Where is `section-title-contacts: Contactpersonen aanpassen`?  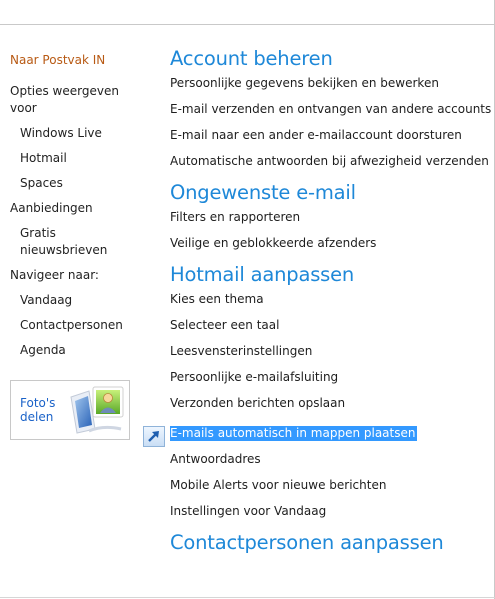
section-title-contacts: Contactpersonen aanpassen is located at coordinates (307, 542).